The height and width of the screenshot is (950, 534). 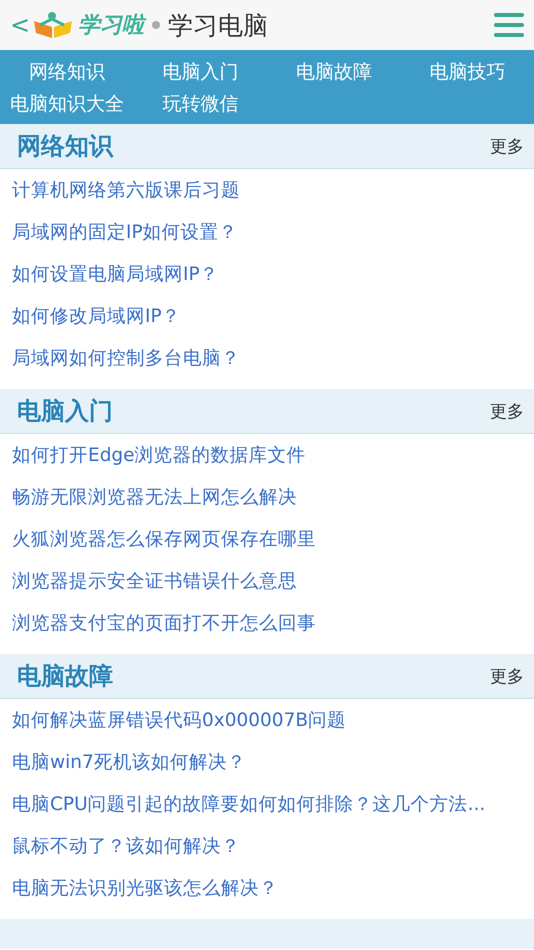 What do you see at coordinates (200, 104) in the screenshot?
I see `nav-link: 玩转微信` at bounding box center [200, 104].